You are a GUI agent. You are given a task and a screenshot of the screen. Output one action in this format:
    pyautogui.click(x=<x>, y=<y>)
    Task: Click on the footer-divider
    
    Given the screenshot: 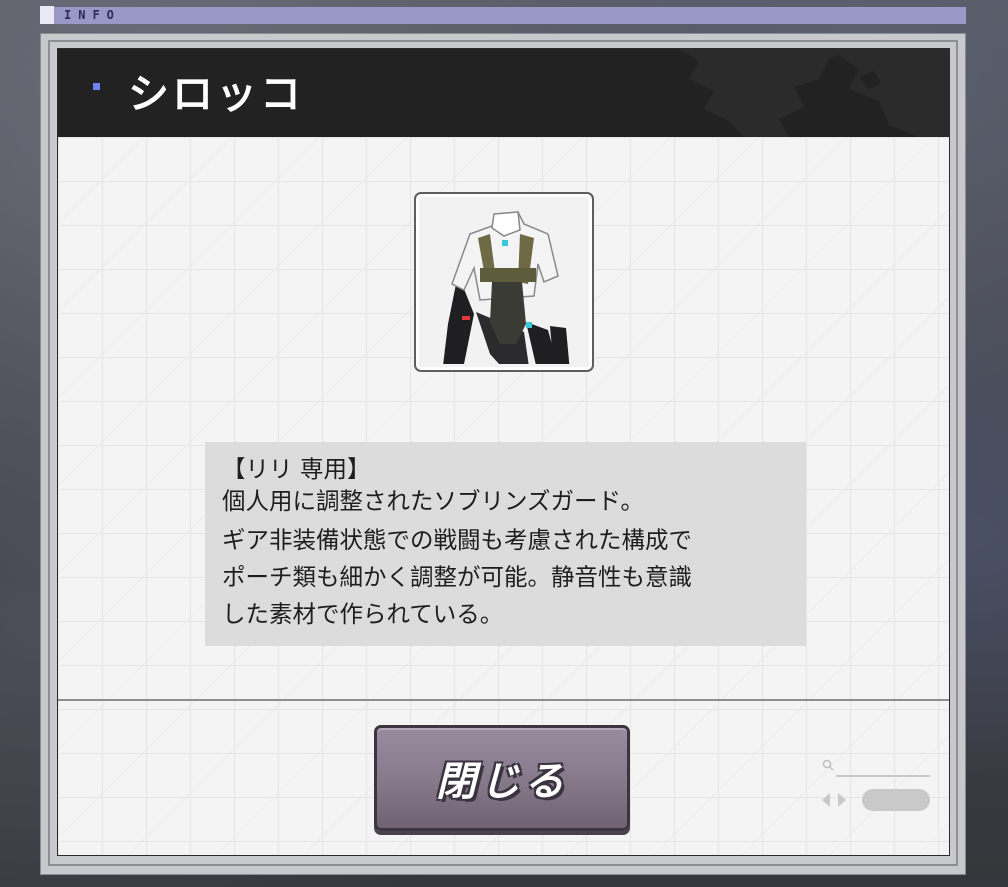 What is the action you would take?
    pyautogui.click(x=503, y=700)
    